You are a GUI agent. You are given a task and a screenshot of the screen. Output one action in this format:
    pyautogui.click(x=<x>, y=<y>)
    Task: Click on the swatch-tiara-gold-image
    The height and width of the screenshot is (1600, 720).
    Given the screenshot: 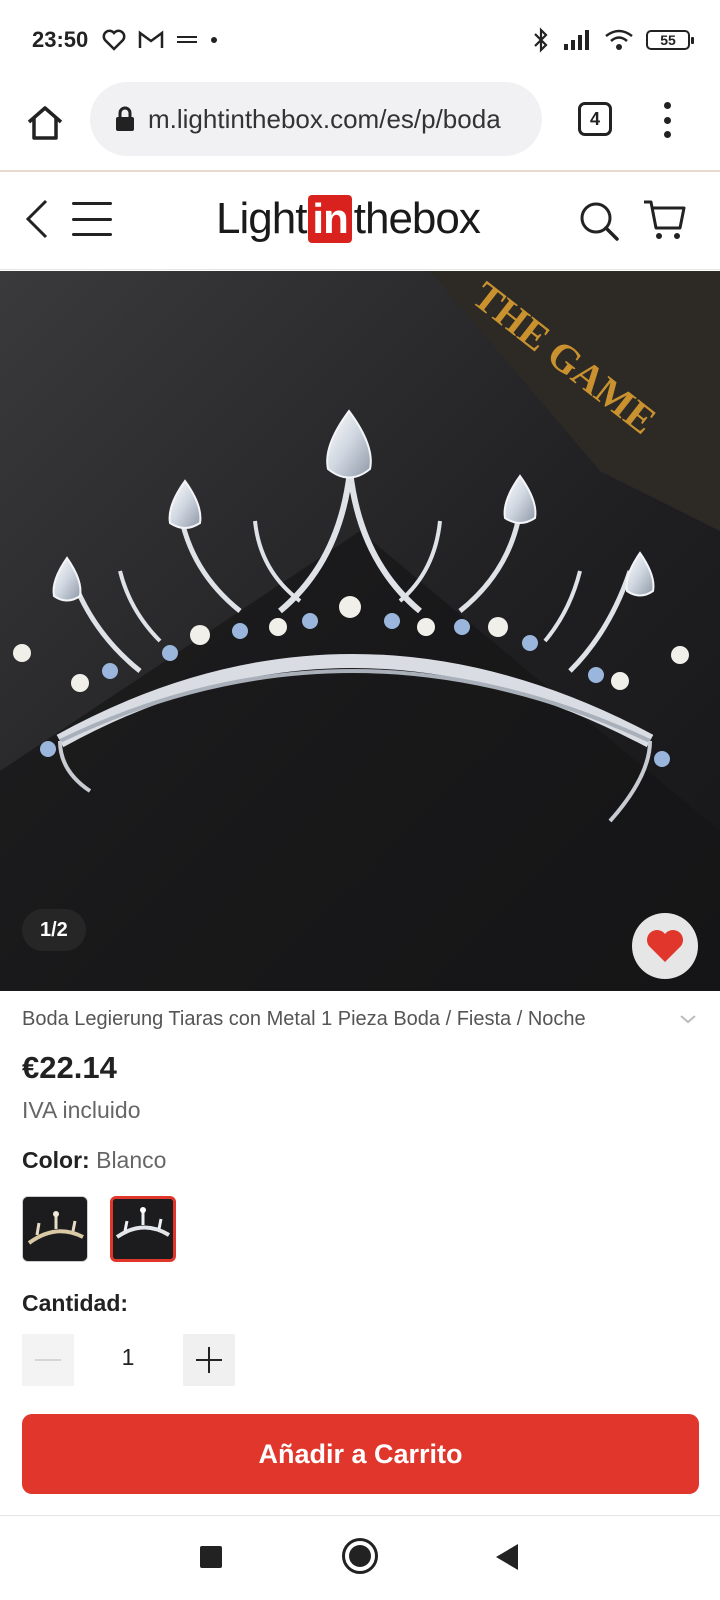 What is the action you would take?
    pyautogui.click(x=55, y=1229)
    